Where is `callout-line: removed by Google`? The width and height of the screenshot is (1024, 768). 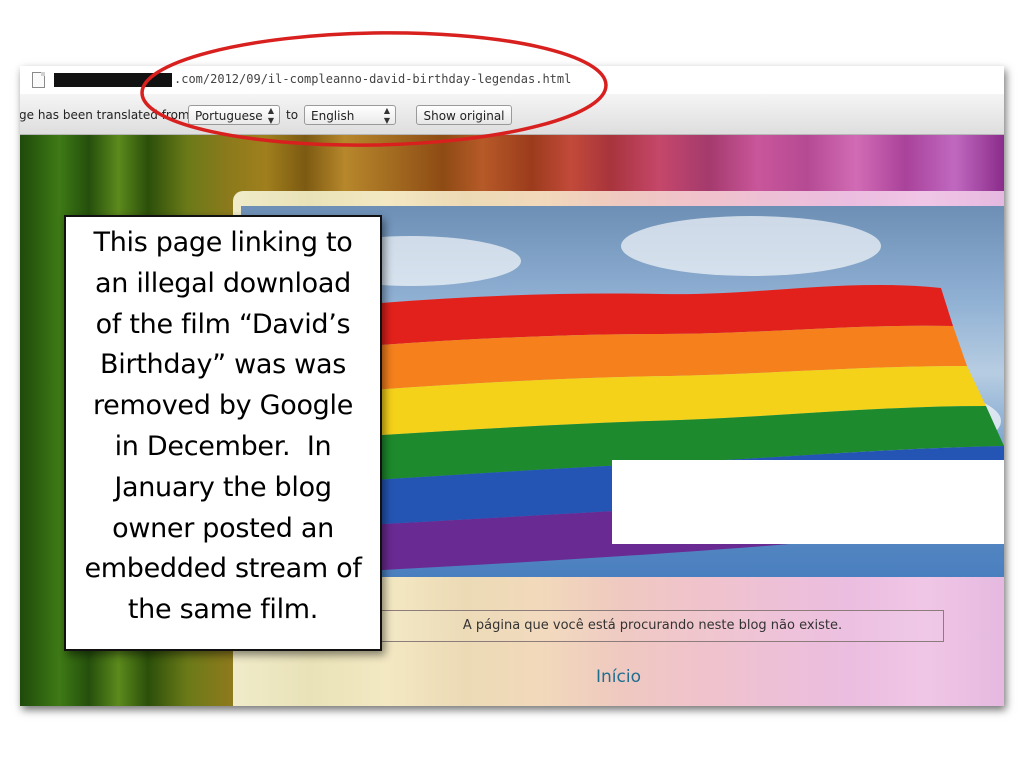
callout-line: removed by Google is located at coordinates (223, 406).